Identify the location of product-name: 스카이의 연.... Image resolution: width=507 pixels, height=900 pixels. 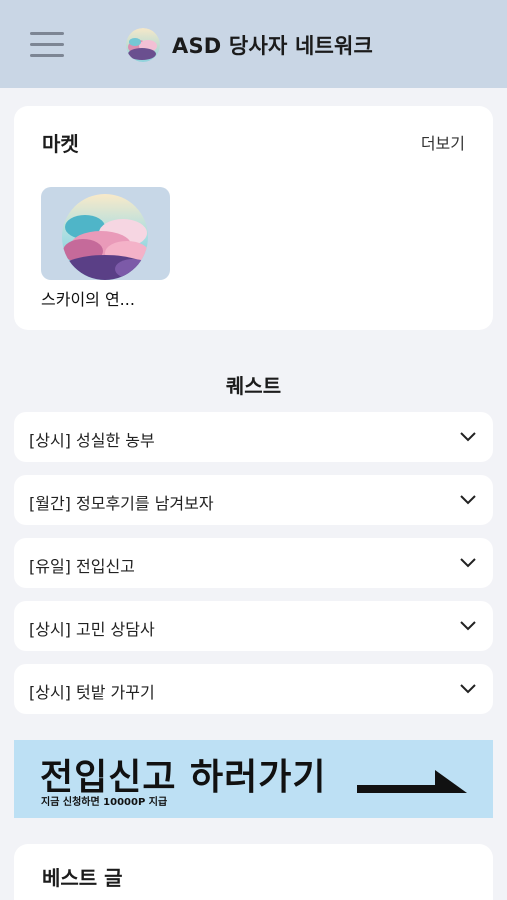
(88, 299).